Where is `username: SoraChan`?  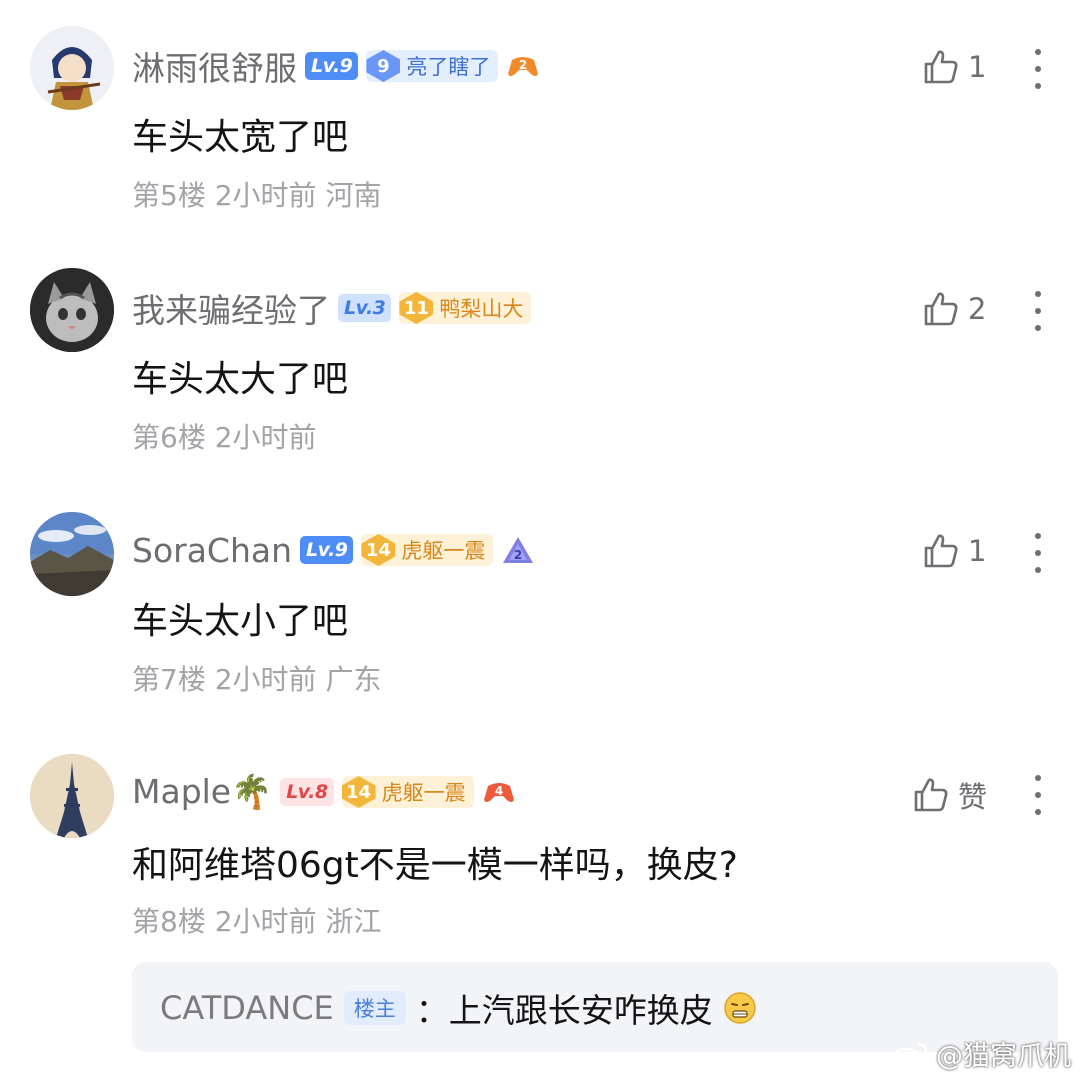
username: SoraChan is located at coordinates (212, 550).